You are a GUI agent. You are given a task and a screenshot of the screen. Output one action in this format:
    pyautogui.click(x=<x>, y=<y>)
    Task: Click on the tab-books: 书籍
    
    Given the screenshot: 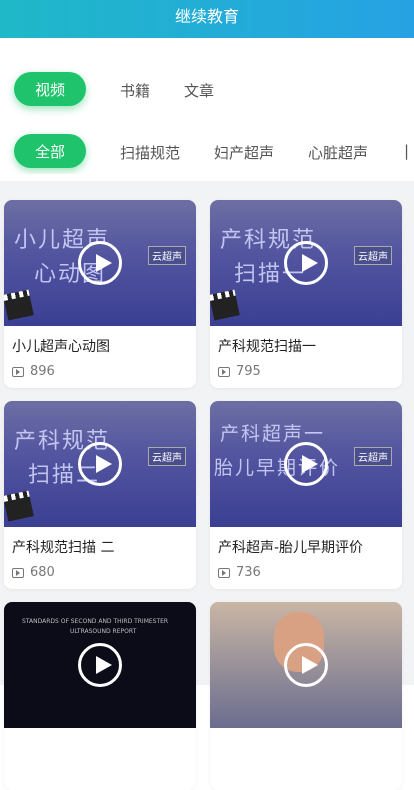 What is the action you would take?
    pyautogui.click(x=135, y=90)
    